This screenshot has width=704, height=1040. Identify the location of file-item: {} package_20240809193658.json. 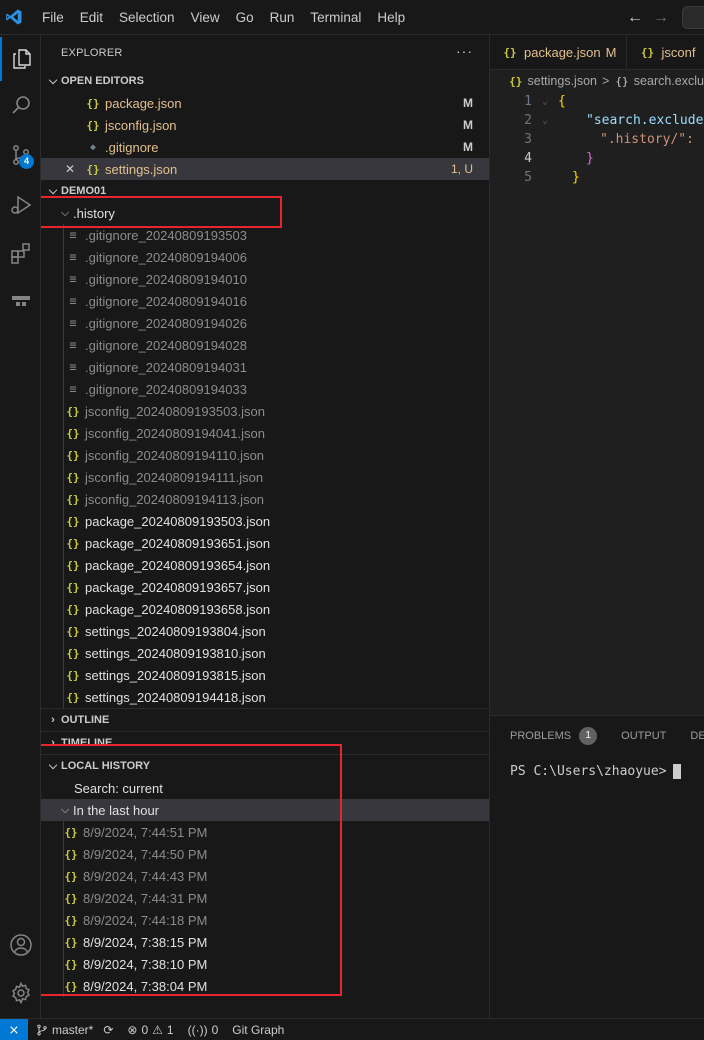
(265, 609).